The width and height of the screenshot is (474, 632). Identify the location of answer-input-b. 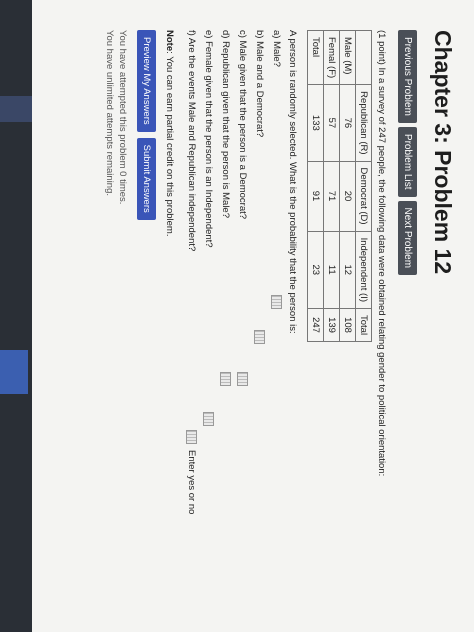
(259, 337).